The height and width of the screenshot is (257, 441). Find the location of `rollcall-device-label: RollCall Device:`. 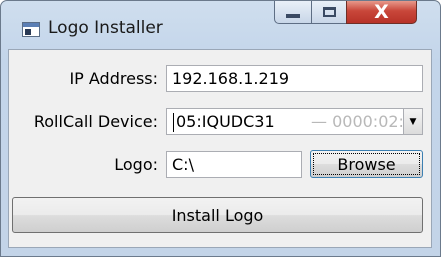

rollcall-device-label: RollCall Device: is located at coordinates (95, 121).